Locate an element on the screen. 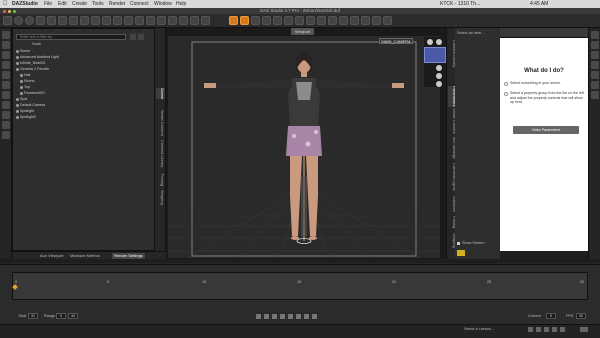  render-region-icon is located at coordinates (376, 20).